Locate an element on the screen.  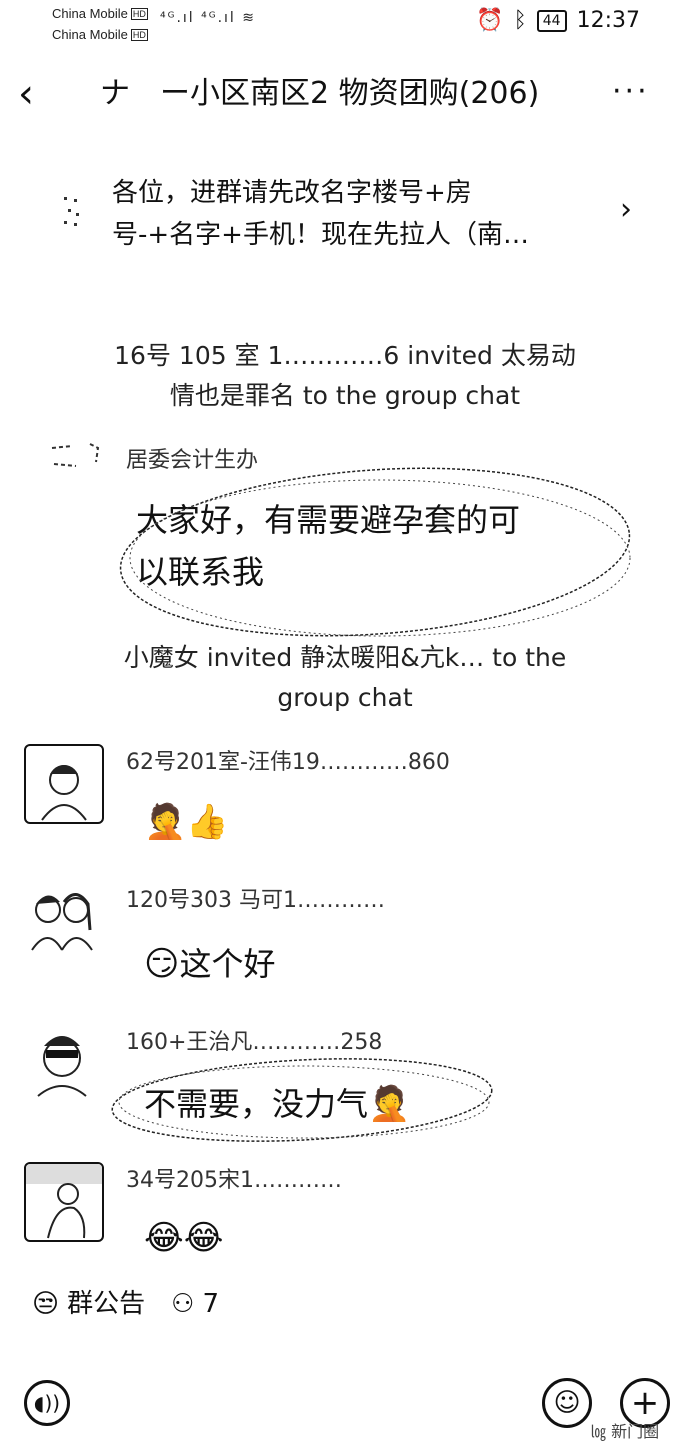
message-bubble: 🤦👍 is located at coordinates (186, 822).